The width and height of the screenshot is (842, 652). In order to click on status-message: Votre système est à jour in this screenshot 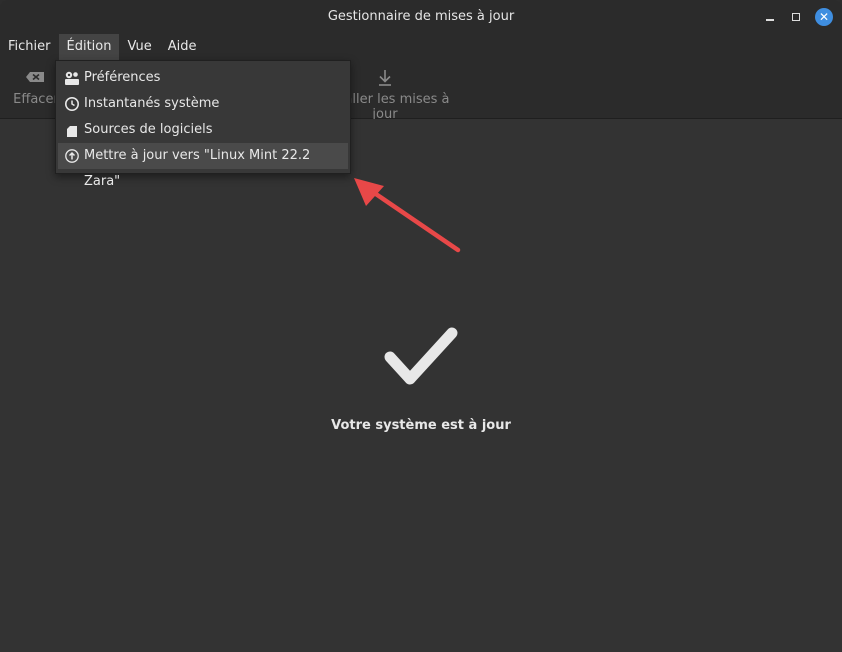, I will do `click(421, 425)`.